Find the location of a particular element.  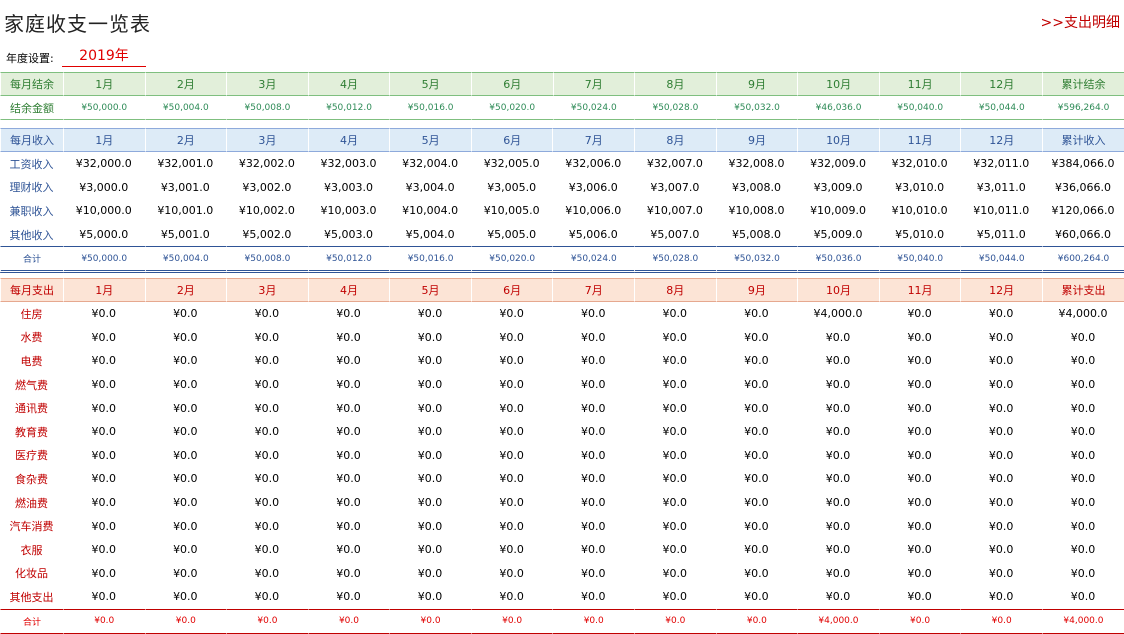

table-cell: ¥3,008.0 is located at coordinates (756, 187).